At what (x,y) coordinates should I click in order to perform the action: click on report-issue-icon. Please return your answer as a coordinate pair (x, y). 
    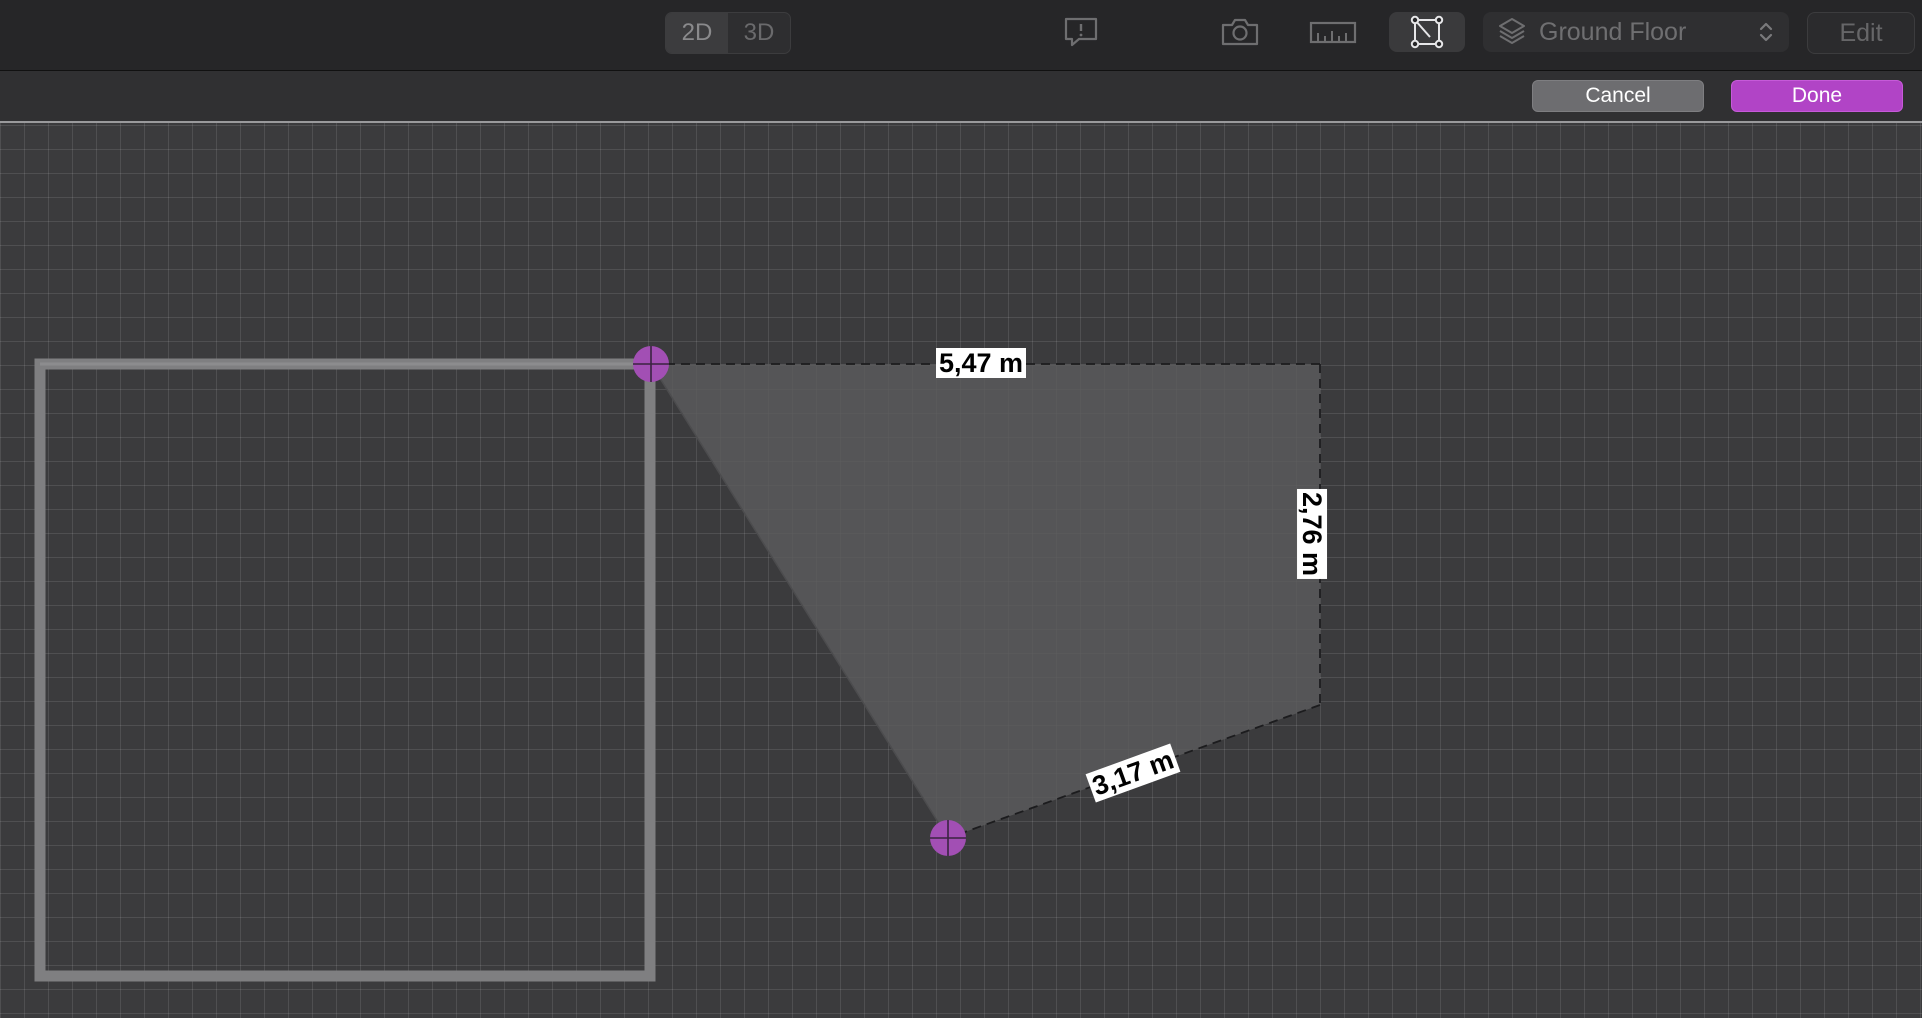
    Looking at the image, I should click on (1081, 32).